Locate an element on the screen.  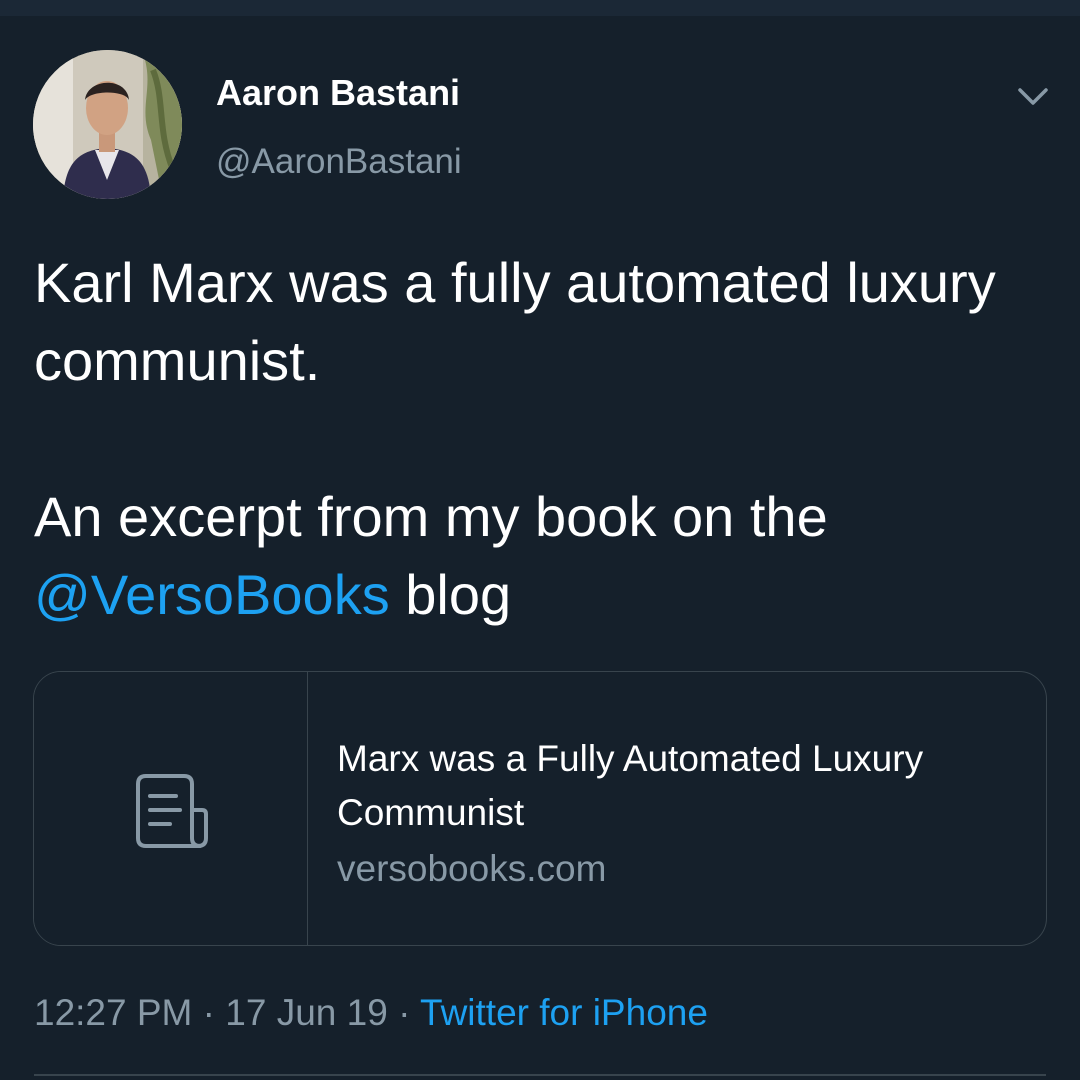
avatar is located at coordinates (107, 124).